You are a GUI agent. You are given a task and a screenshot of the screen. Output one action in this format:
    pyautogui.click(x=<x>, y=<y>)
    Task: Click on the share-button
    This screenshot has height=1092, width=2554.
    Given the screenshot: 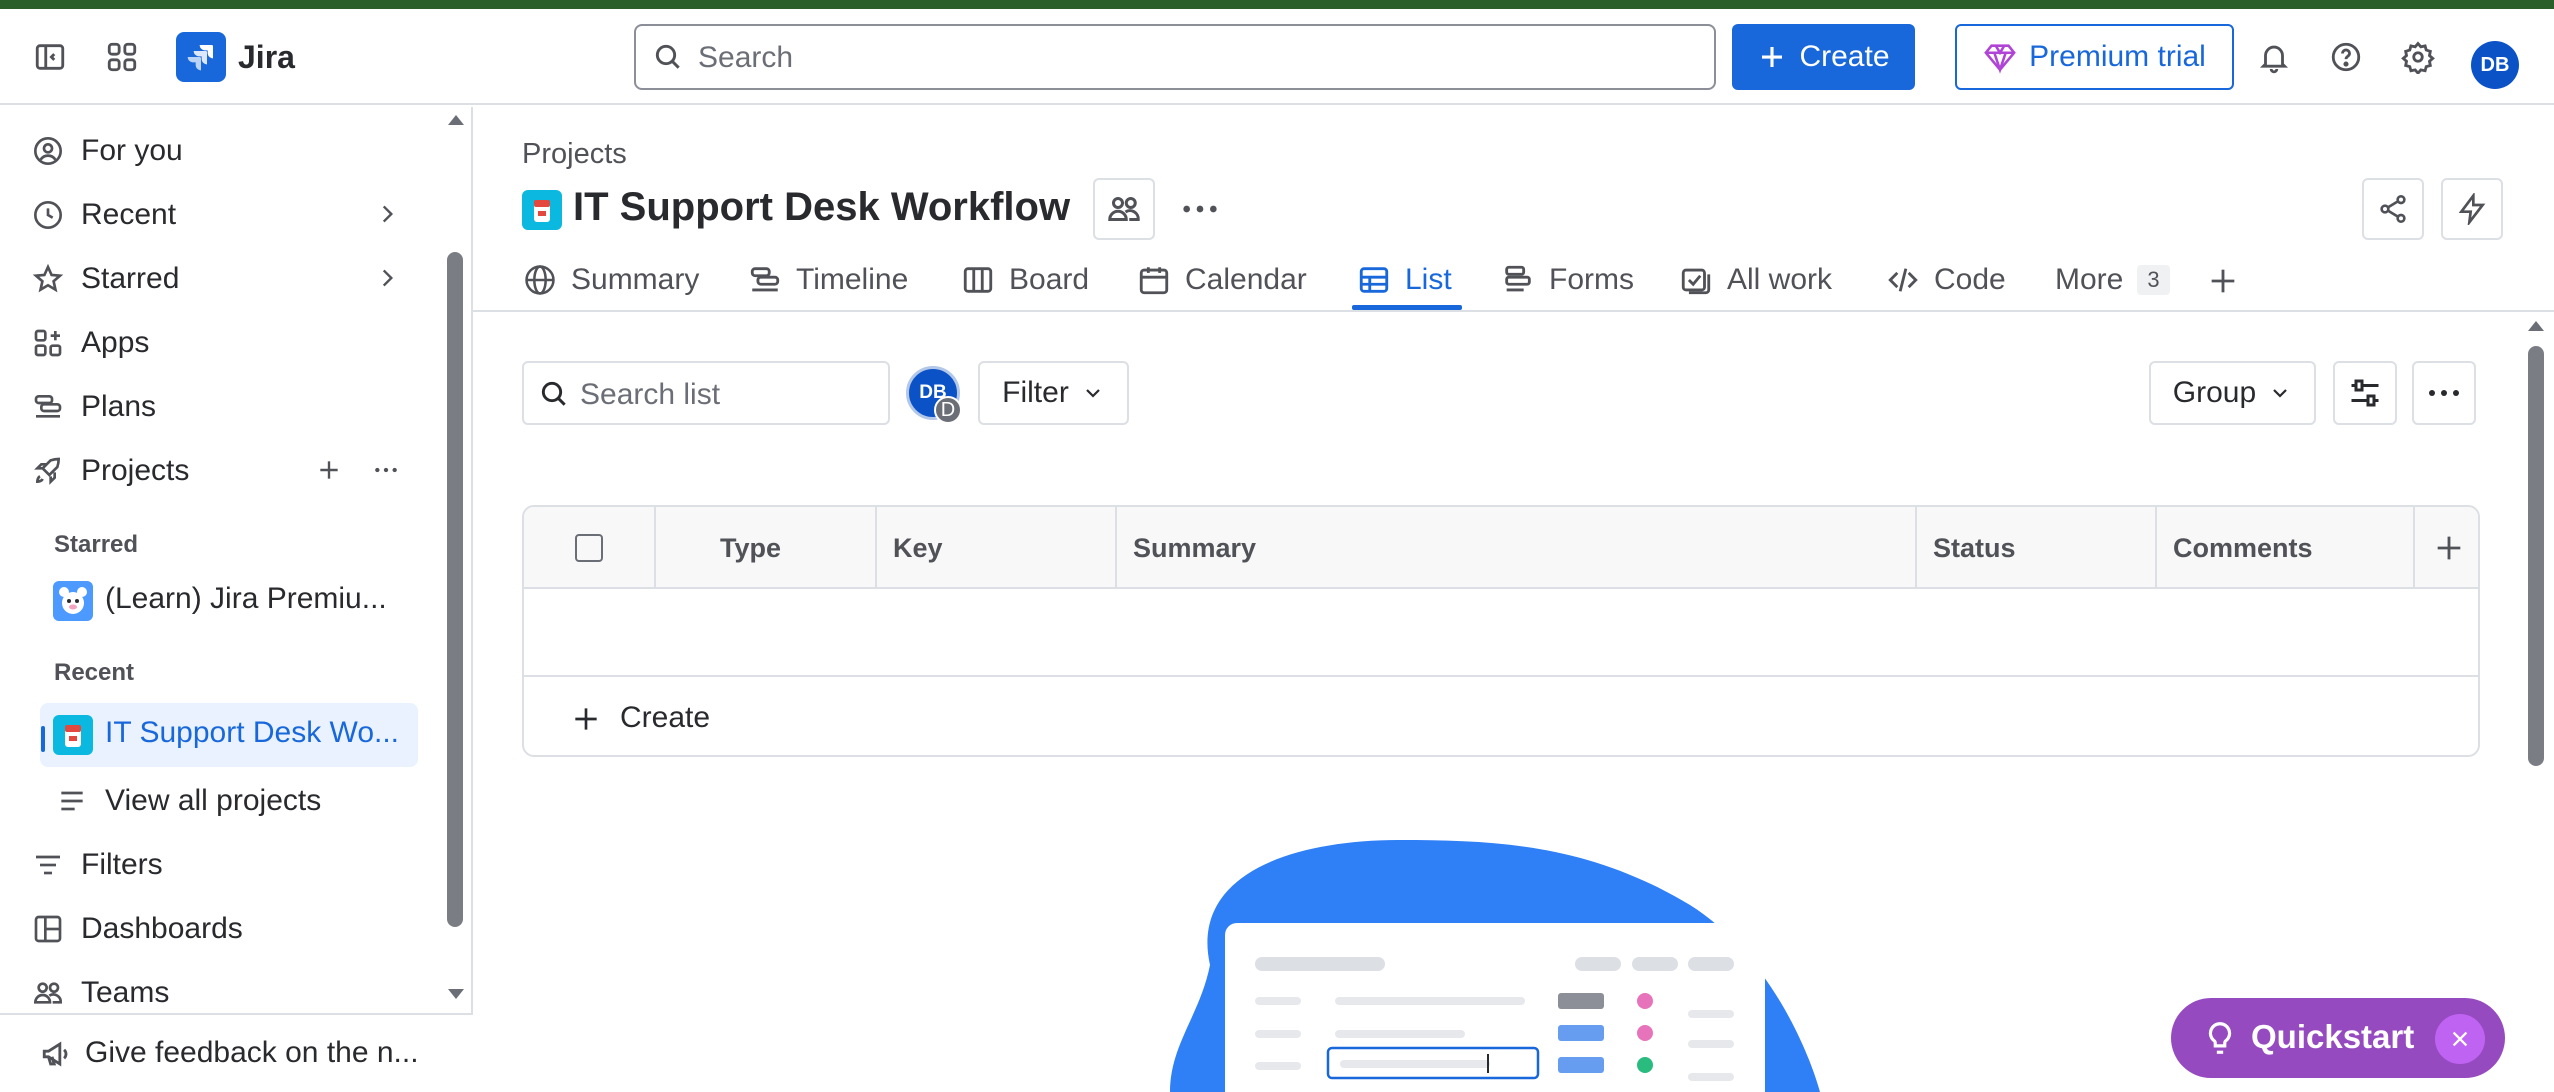 What is the action you would take?
    pyautogui.click(x=2393, y=209)
    